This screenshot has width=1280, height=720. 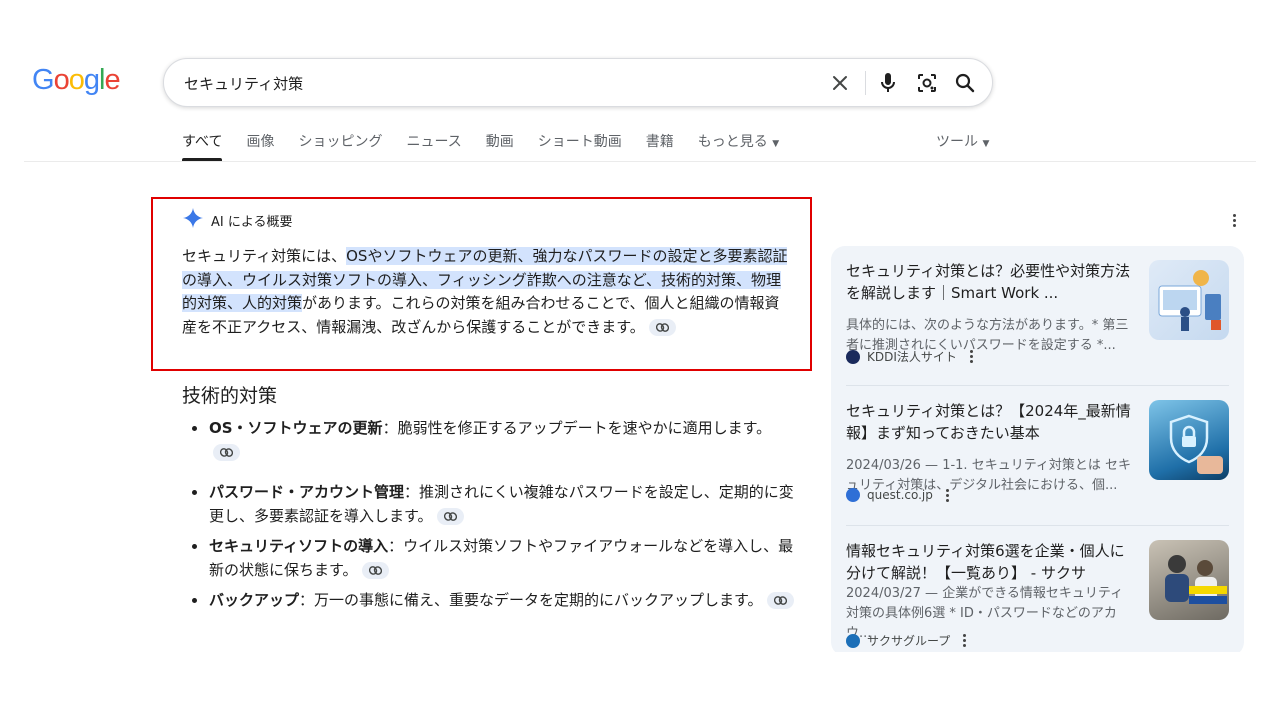 I want to click on source-site: quest.co.jp, so click(x=897, y=495).